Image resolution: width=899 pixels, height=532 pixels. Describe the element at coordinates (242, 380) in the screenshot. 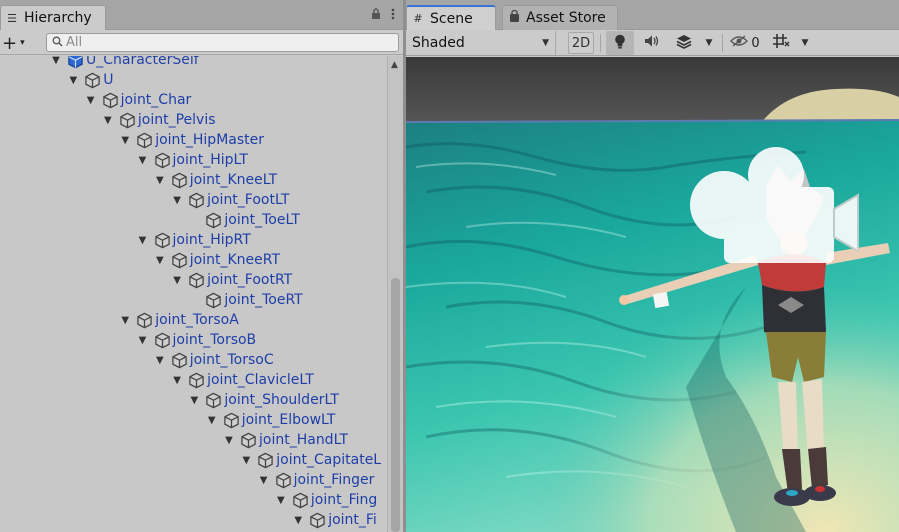

I see `hierarchy-item: ▼ joint_ClavicleLT` at that location.